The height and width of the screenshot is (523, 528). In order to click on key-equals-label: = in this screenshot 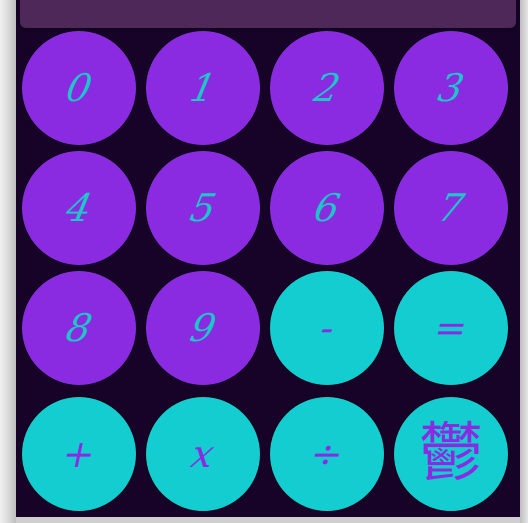, I will do `click(451, 328)`.